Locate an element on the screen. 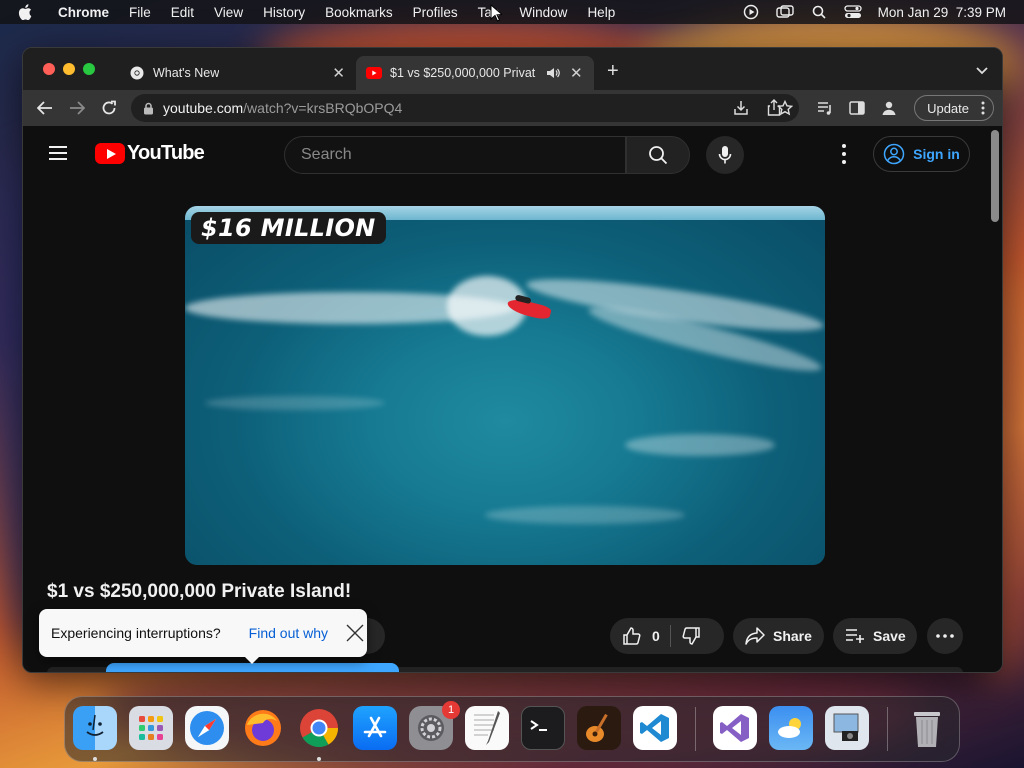 This screenshot has width=1024, height=768. menu-tab: Tab is located at coordinates (489, 12).